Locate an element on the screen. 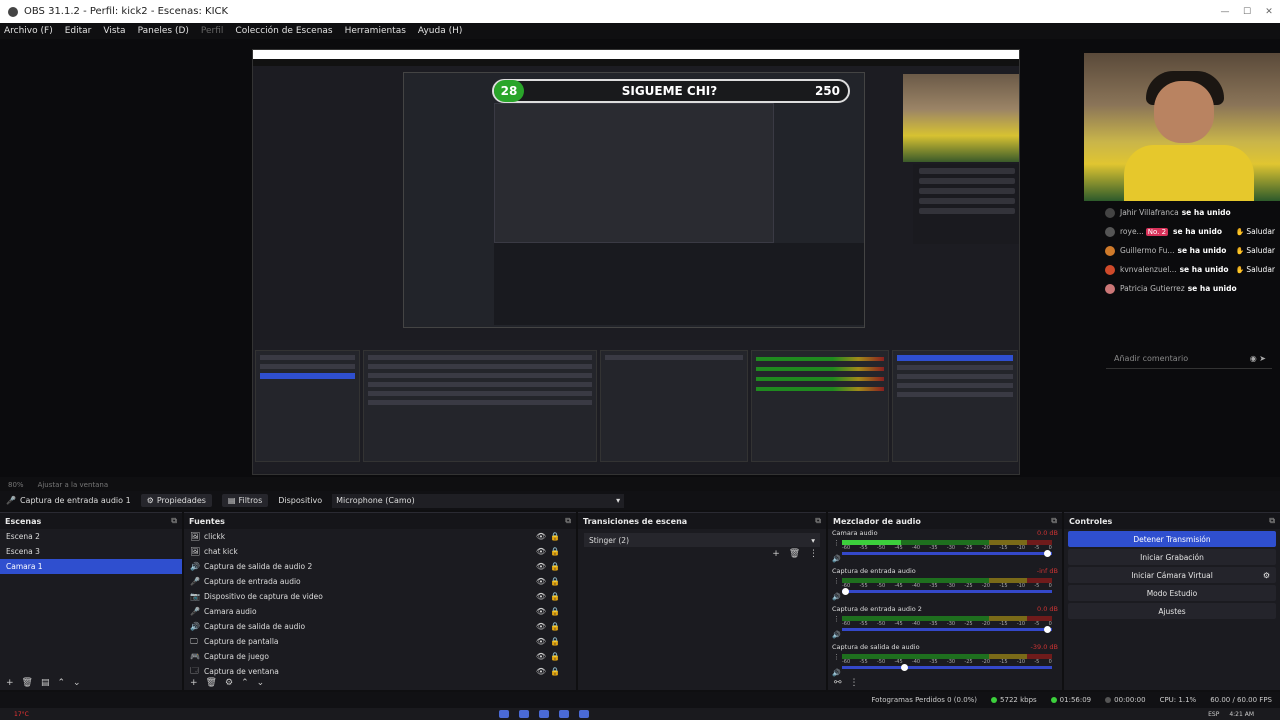  chat-comment-input: Añadir comentario ◉ ➤ is located at coordinates (1189, 359).